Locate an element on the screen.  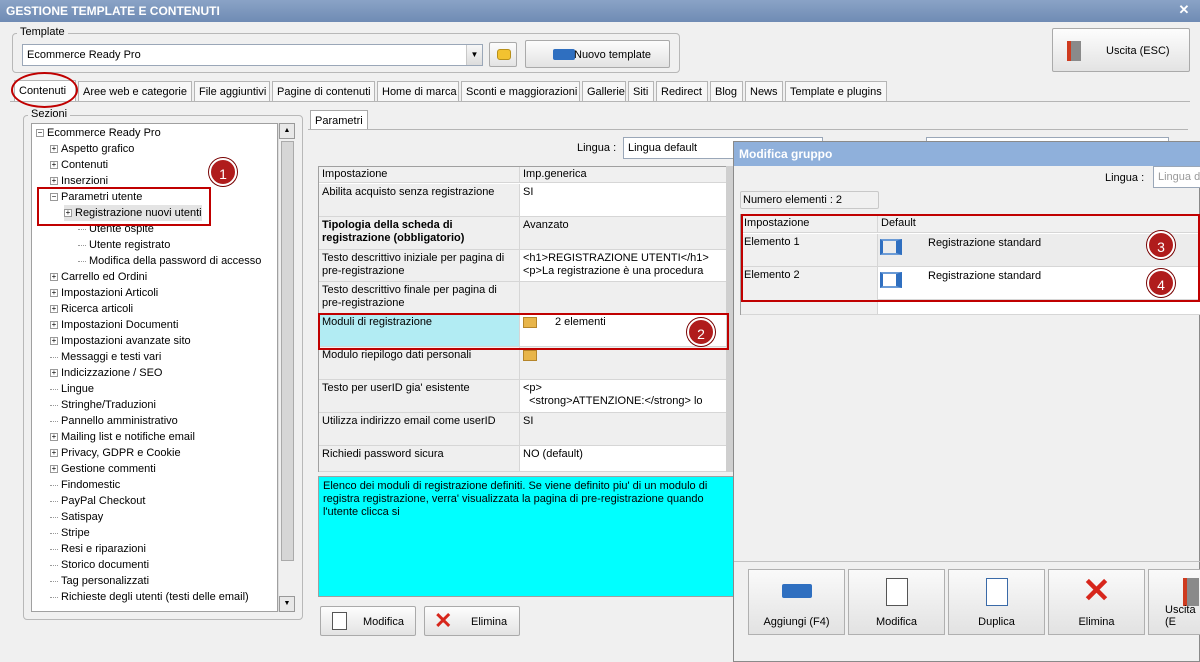
tab-2: File aggiuntivi is located at coordinates (232, 91).